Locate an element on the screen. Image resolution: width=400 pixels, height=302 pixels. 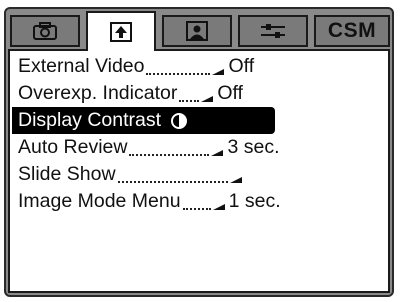
menu-item-overexp-indicator: Overexp. Indicator Off is located at coordinates (201, 93).